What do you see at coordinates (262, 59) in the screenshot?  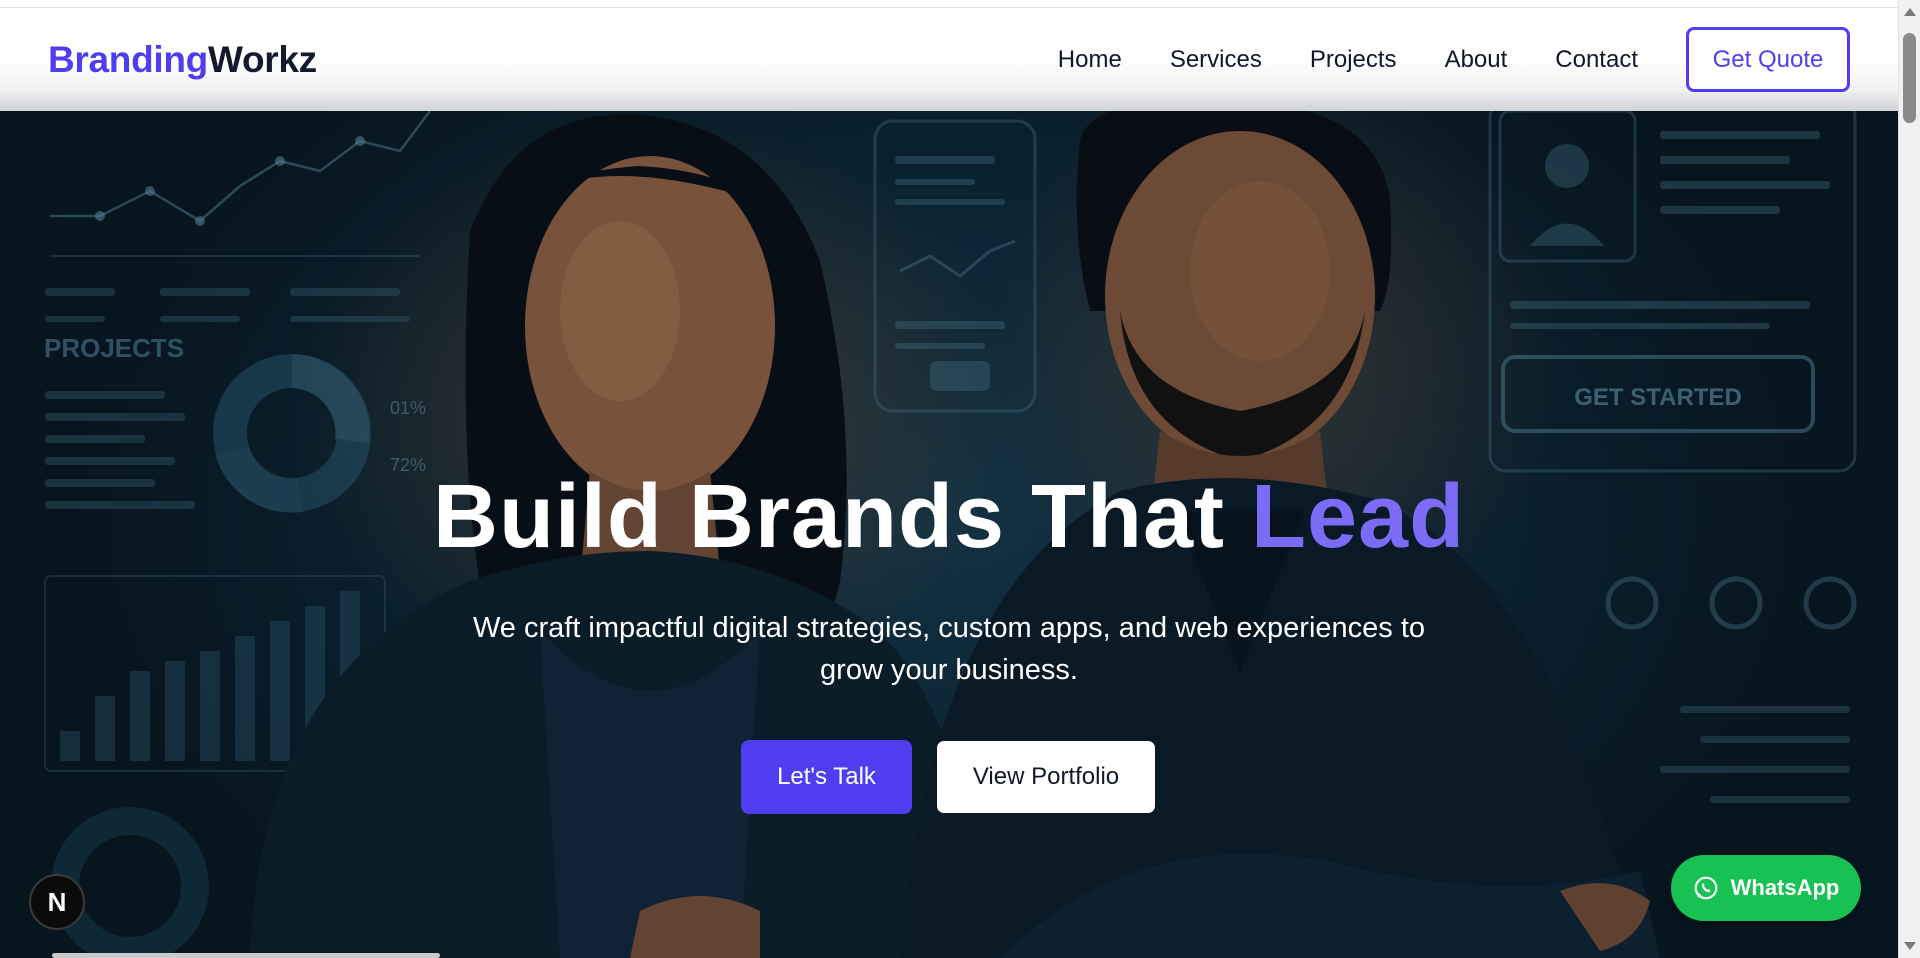 I see `brand-logo-part2: Workz` at bounding box center [262, 59].